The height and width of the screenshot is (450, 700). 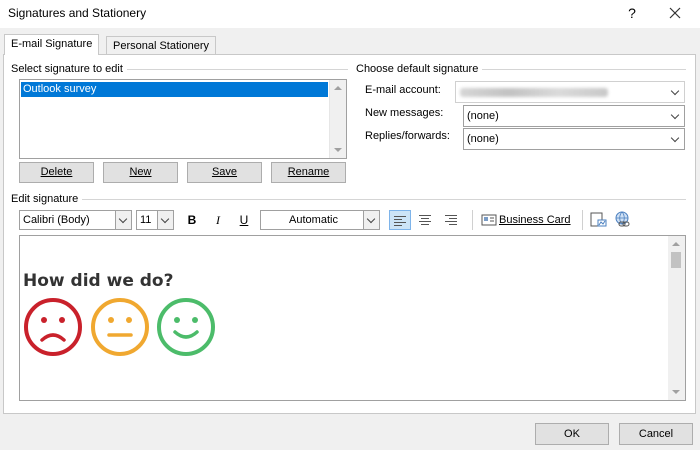 I want to click on underline-button: U, so click(x=244, y=220).